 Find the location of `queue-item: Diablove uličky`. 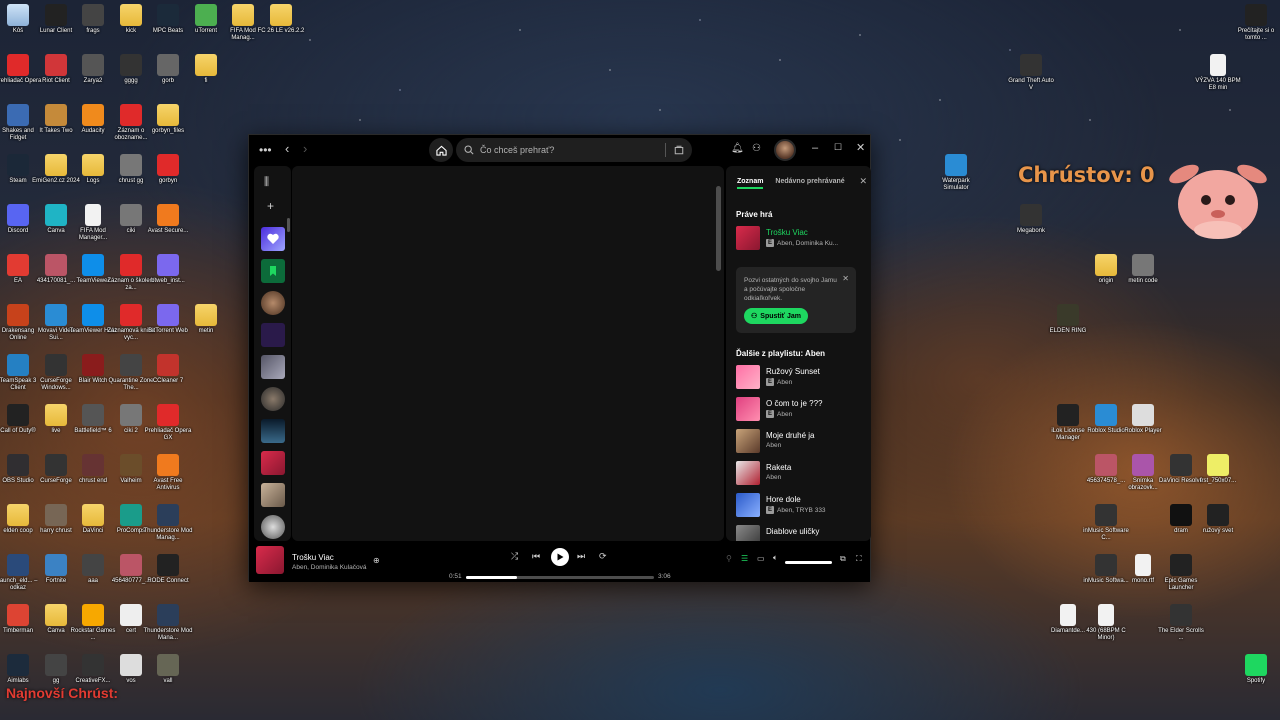

queue-item: Diablove uličky is located at coordinates (801, 533).